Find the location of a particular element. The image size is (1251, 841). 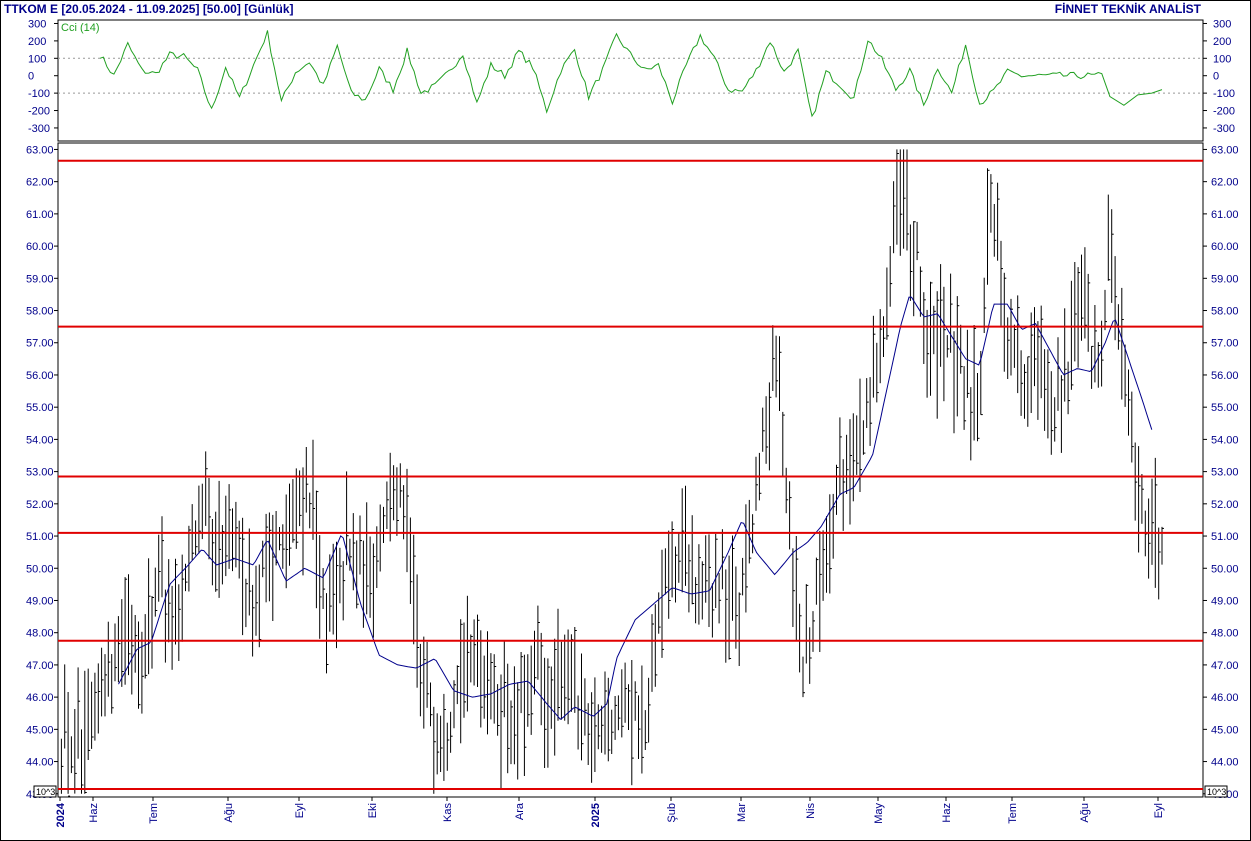

price-tick-right-0: 63.00 is located at coordinates (1225, 150).